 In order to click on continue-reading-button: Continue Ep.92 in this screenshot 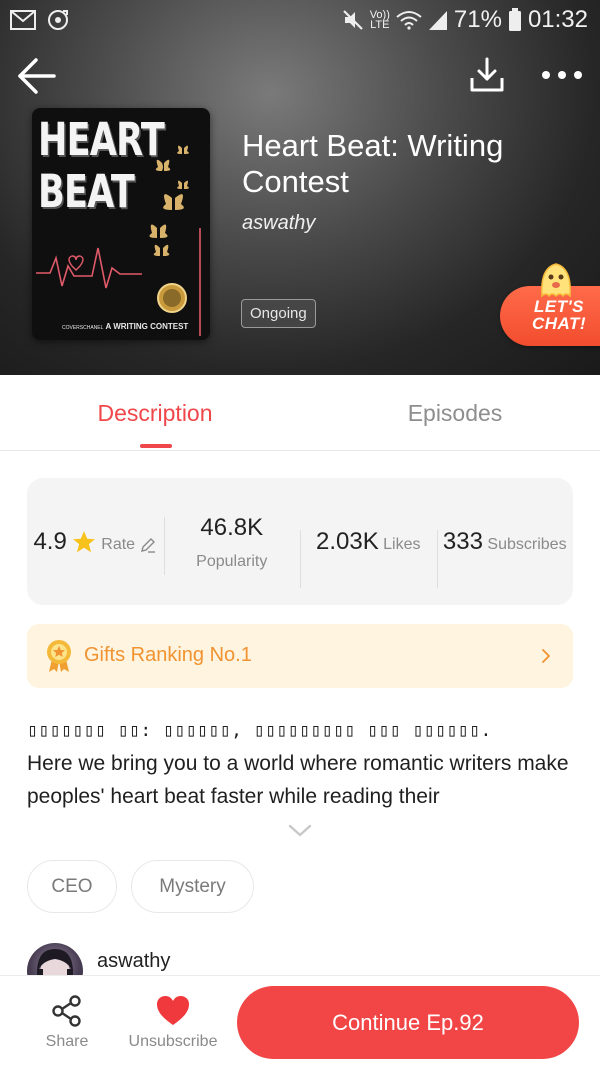, I will do `click(408, 1022)`.